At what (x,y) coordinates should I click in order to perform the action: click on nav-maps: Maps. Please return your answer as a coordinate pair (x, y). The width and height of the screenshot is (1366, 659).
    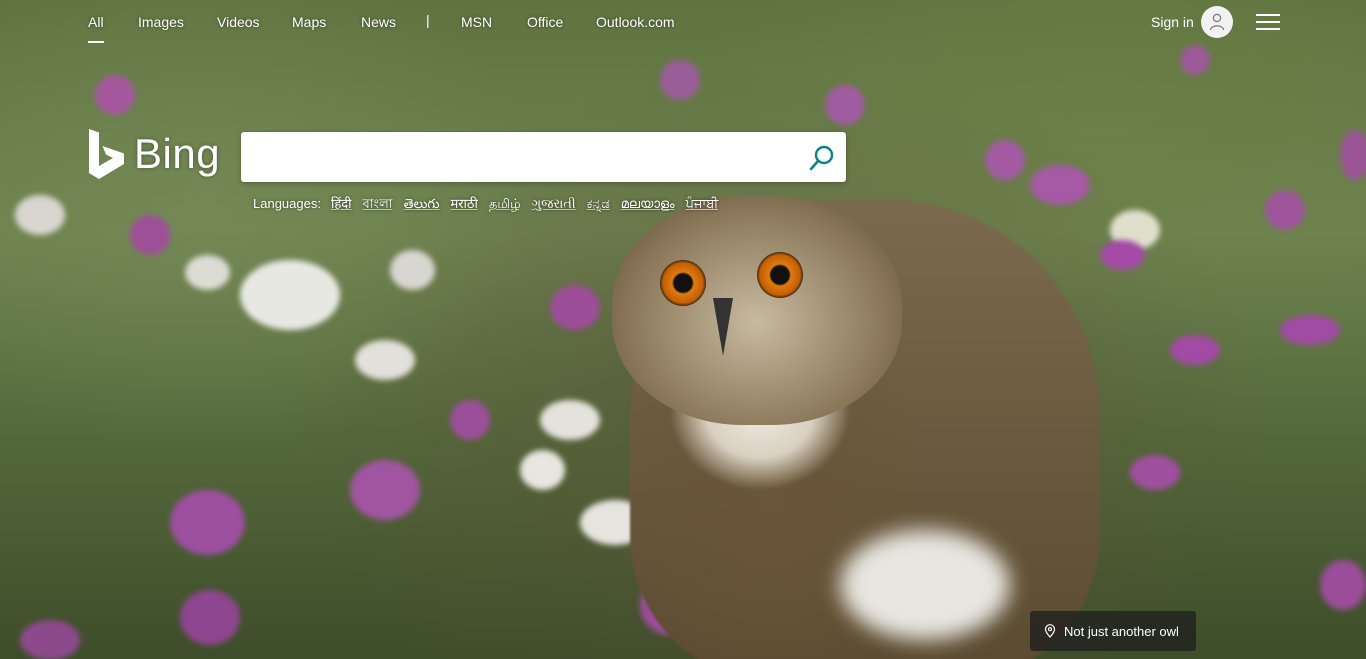
    Looking at the image, I should click on (309, 22).